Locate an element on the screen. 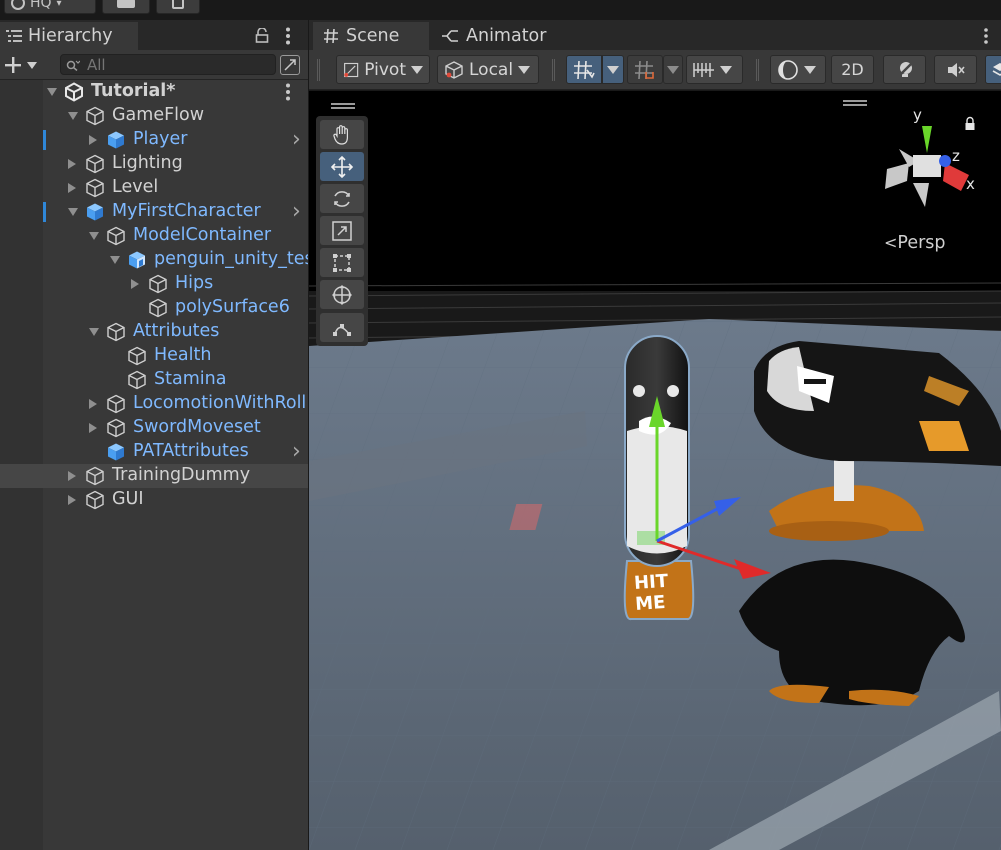 This screenshot has width=1001, height=850. tree-row: Lighting is located at coordinates (154, 164).